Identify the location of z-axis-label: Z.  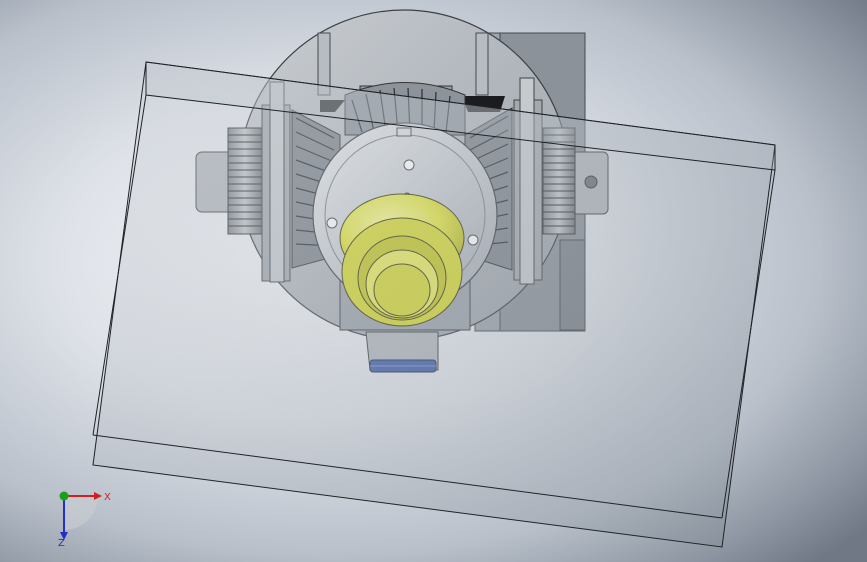
(61, 543).